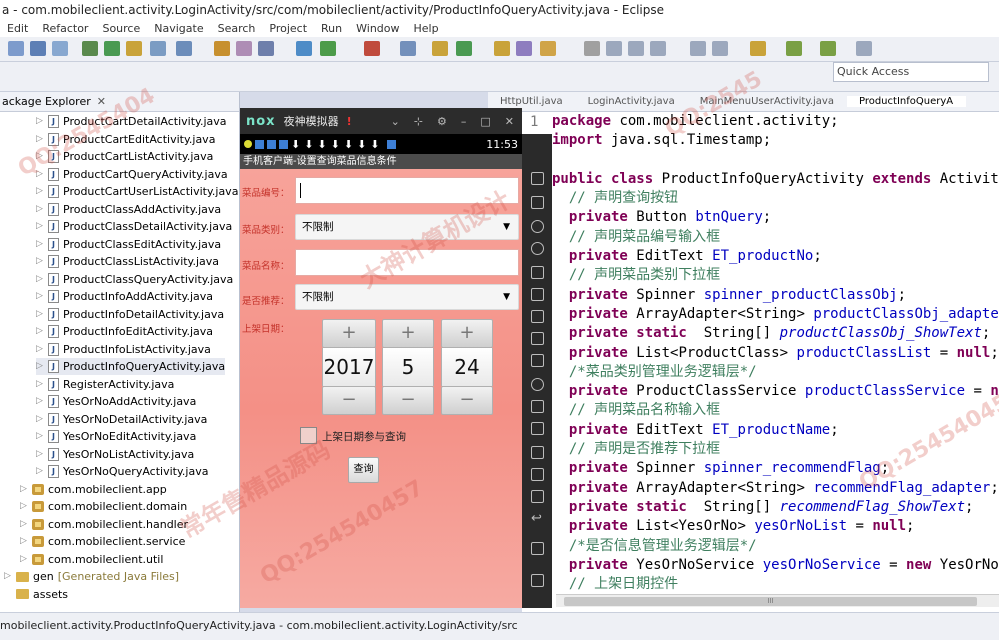 The image size is (999, 640). What do you see at coordinates (614, 48) in the screenshot?
I see `word-wrap-icon` at bounding box center [614, 48].